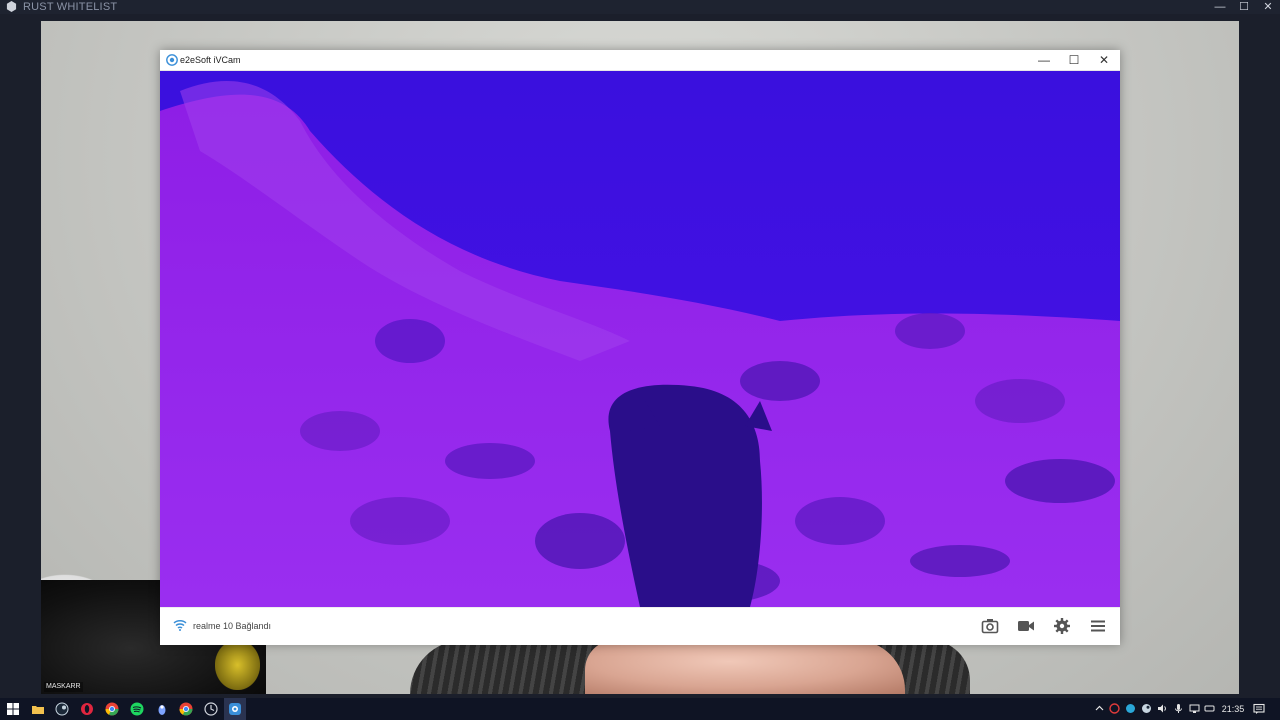  Describe the element at coordinates (640, 709) in the screenshot. I see `windows-taskbar: 21:35` at that location.